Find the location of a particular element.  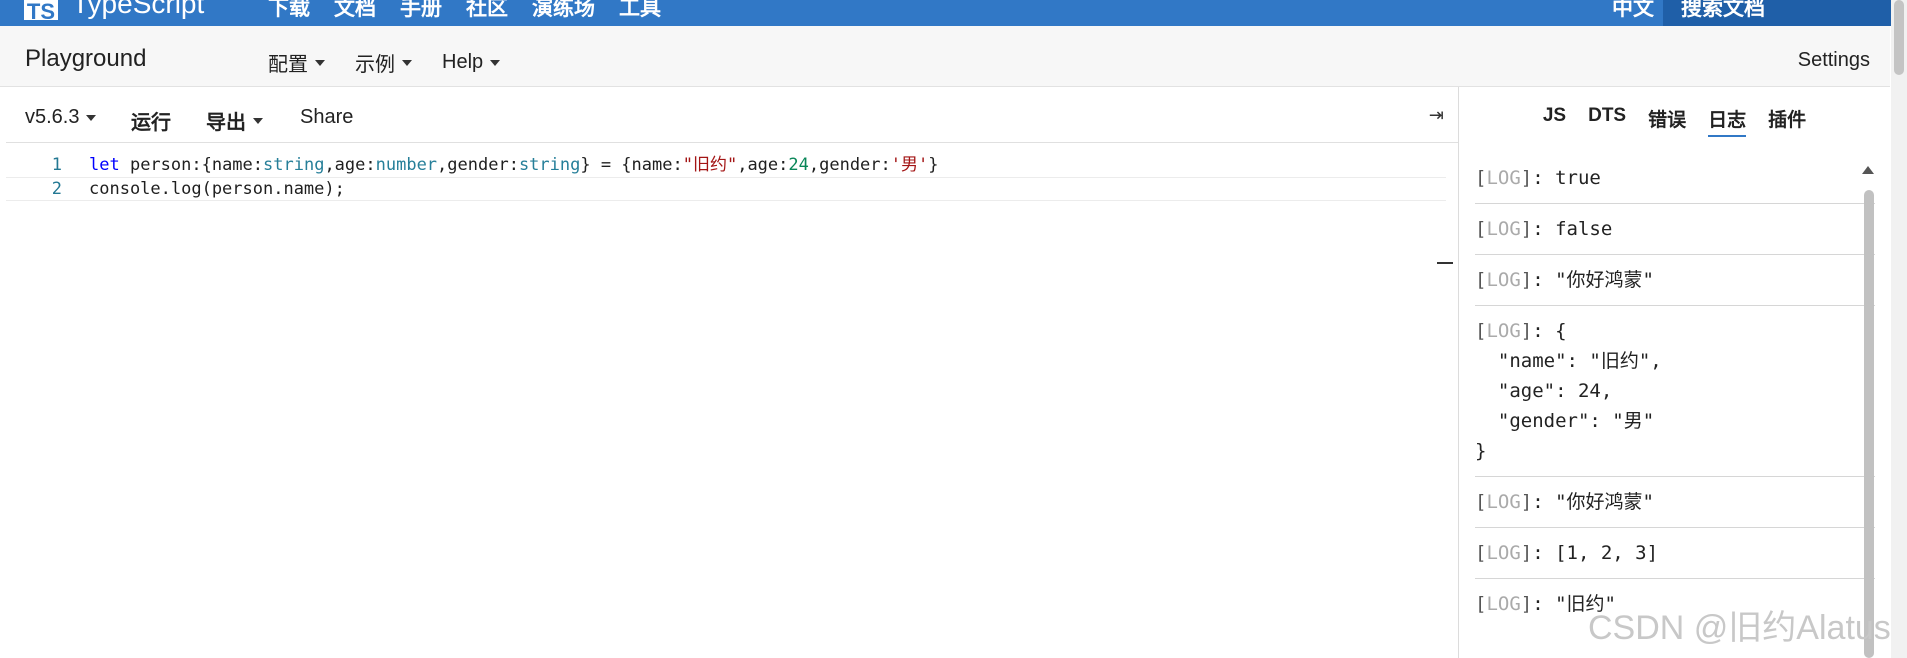

log-value: : false is located at coordinates (1572, 229).